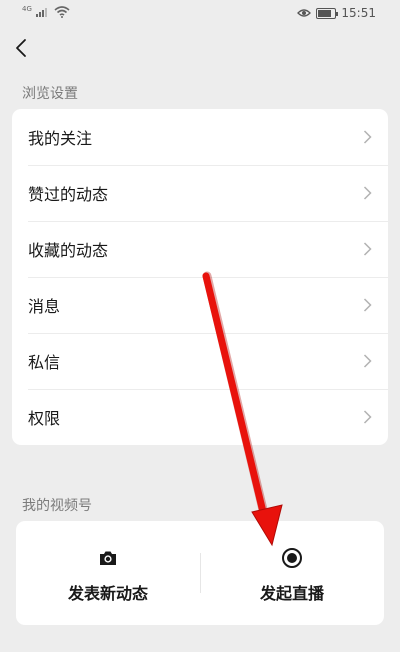 The image size is (400, 652). What do you see at coordinates (108, 558) in the screenshot?
I see `camera-icon` at bounding box center [108, 558].